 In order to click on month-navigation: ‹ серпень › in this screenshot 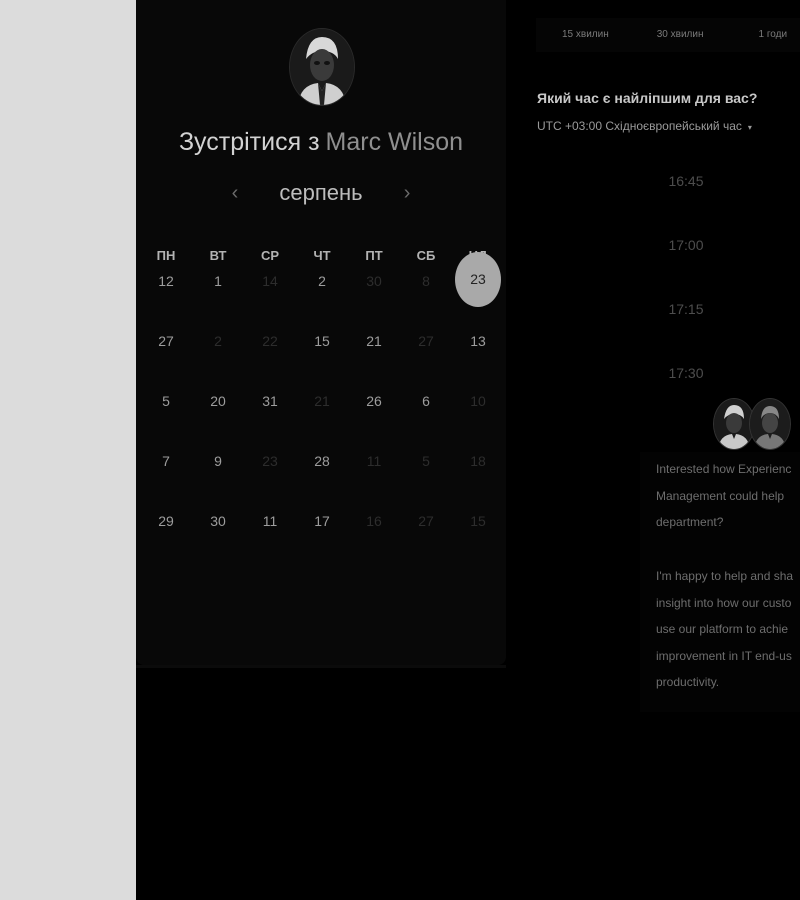, I will do `click(321, 193)`.